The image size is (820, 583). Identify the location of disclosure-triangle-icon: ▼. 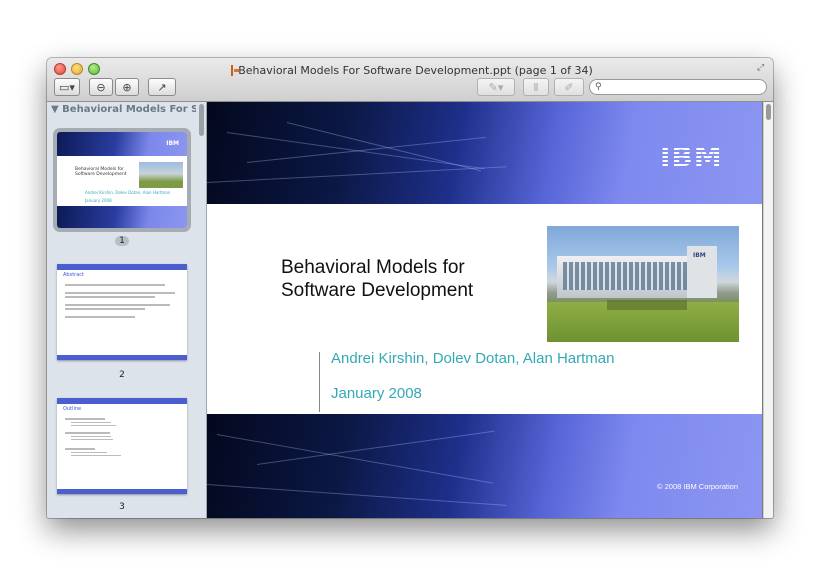
(56, 109).